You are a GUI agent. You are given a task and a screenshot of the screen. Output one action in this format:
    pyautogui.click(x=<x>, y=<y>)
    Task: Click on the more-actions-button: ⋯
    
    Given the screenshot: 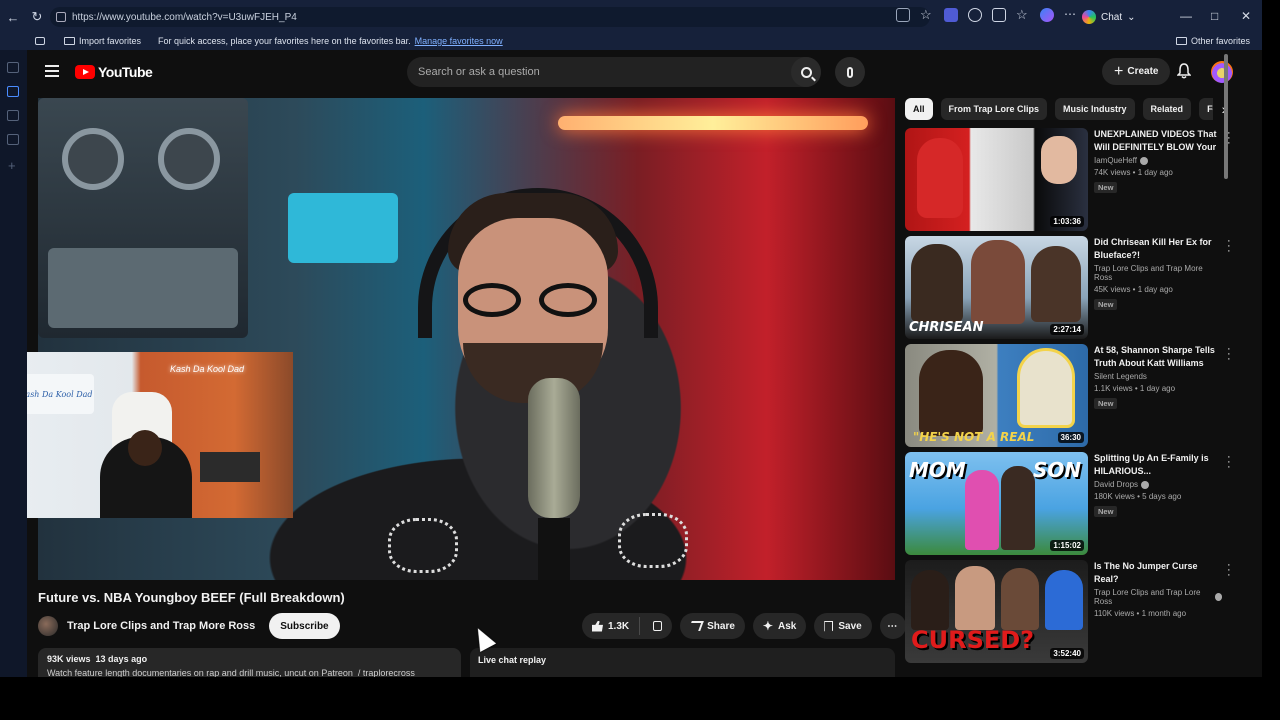 What is the action you would take?
    pyautogui.click(x=892, y=626)
    